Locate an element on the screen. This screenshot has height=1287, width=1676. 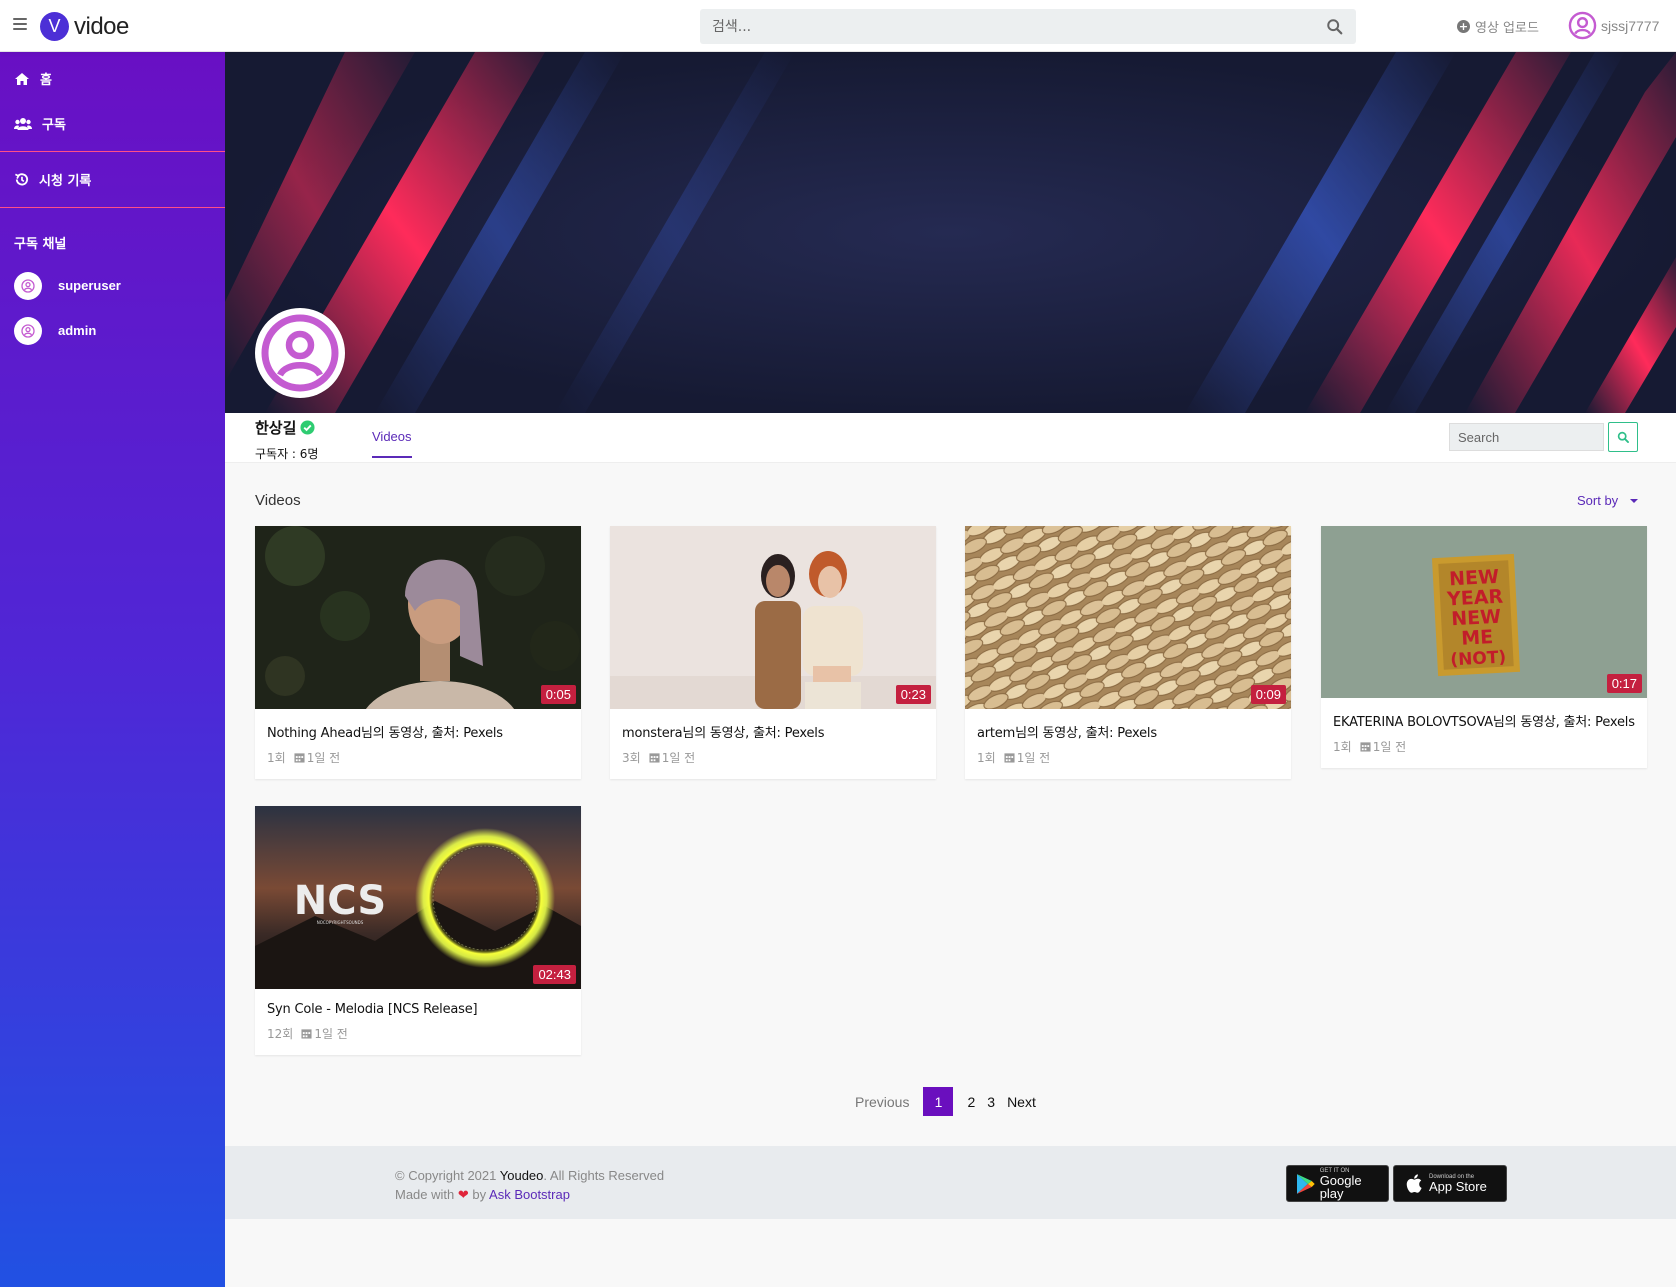
logo-text: vidoe is located at coordinates (101, 26).